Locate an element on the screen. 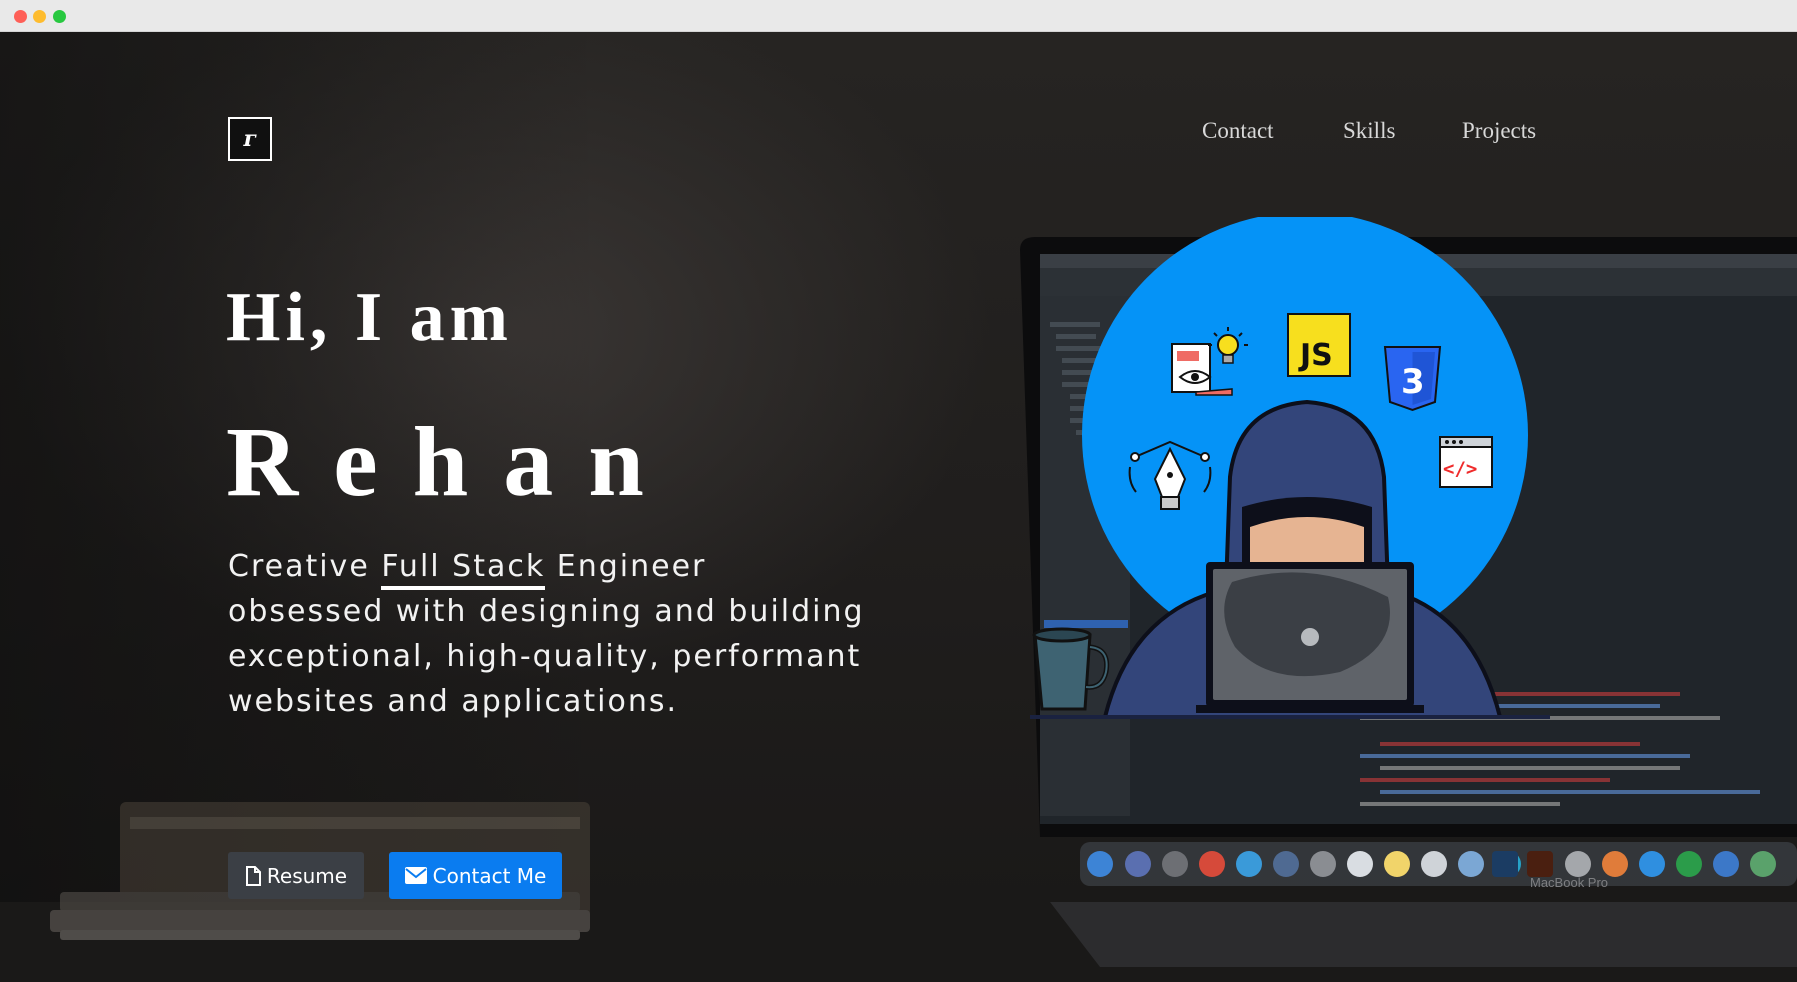 This screenshot has width=1797, height=982. close-window-button is located at coordinates (20, 16).